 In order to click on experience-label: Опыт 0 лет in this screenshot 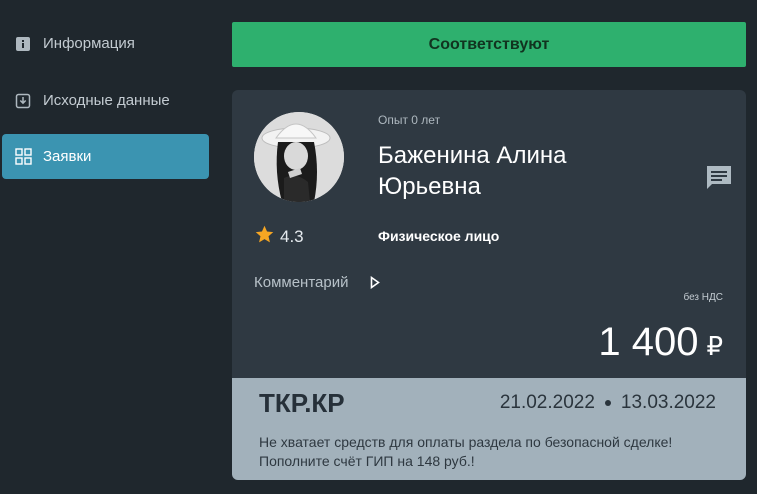, I will do `click(409, 120)`.